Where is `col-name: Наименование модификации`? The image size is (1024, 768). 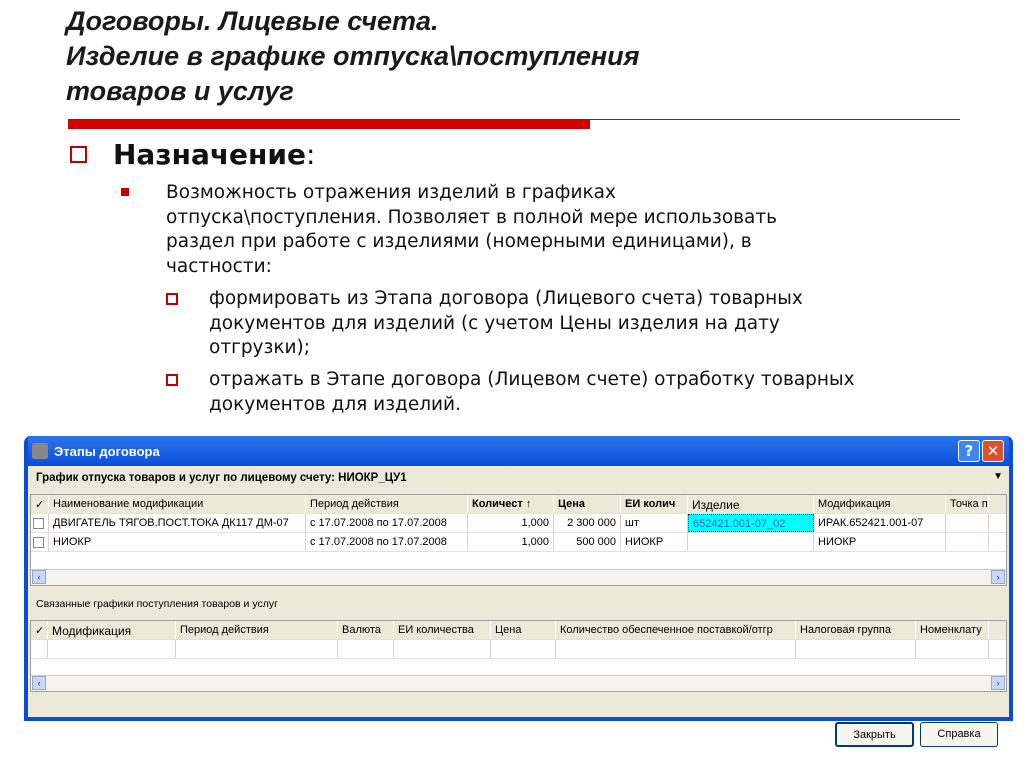 col-name: Наименование модификации is located at coordinates (177, 504).